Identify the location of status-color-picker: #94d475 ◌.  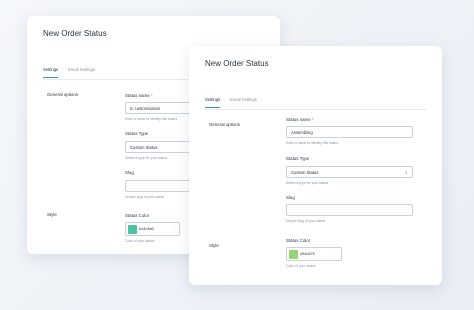
(314, 254).